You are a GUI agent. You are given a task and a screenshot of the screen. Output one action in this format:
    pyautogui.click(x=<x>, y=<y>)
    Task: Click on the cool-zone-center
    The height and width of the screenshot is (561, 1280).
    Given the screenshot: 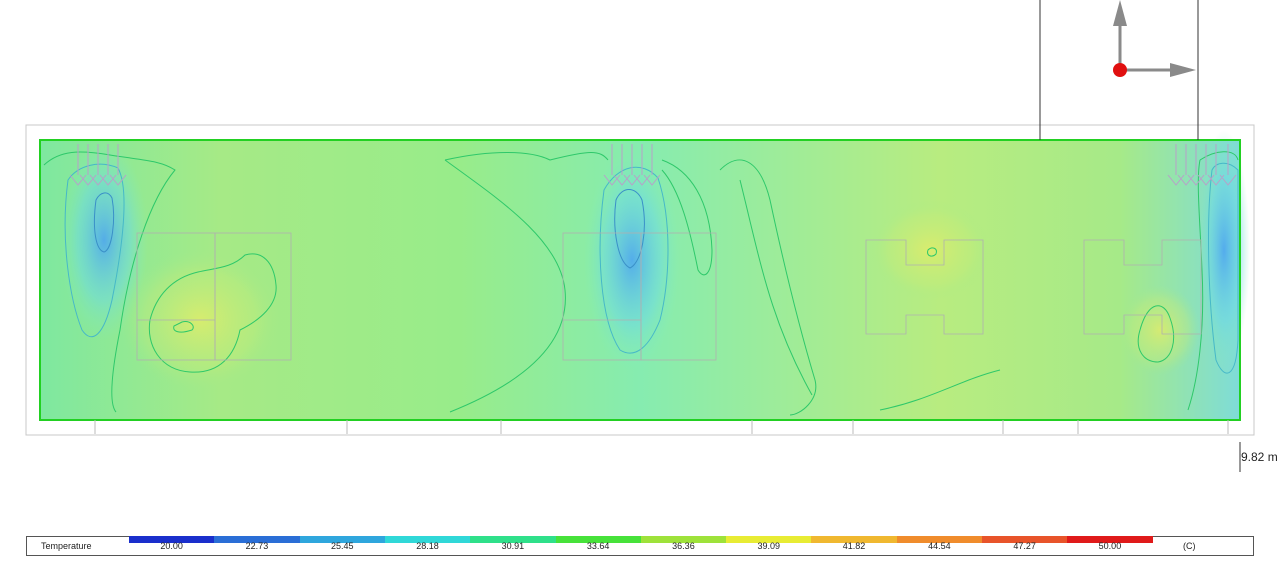 What is the action you would take?
    pyautogui.click(x=632, y=260)
    